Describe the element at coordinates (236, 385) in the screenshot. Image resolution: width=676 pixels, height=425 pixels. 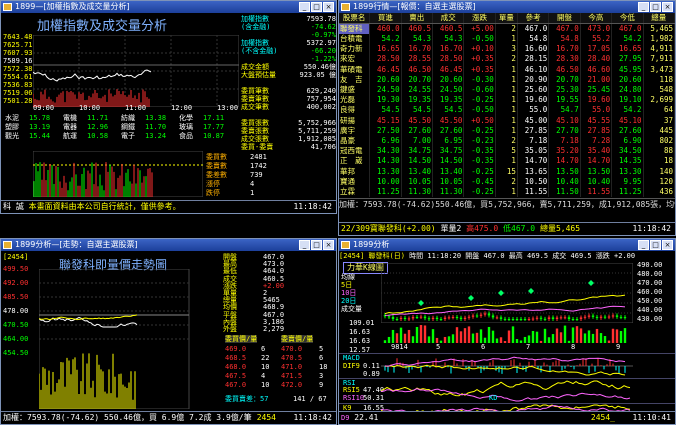
I see `bid-price: 467.0` at that location.